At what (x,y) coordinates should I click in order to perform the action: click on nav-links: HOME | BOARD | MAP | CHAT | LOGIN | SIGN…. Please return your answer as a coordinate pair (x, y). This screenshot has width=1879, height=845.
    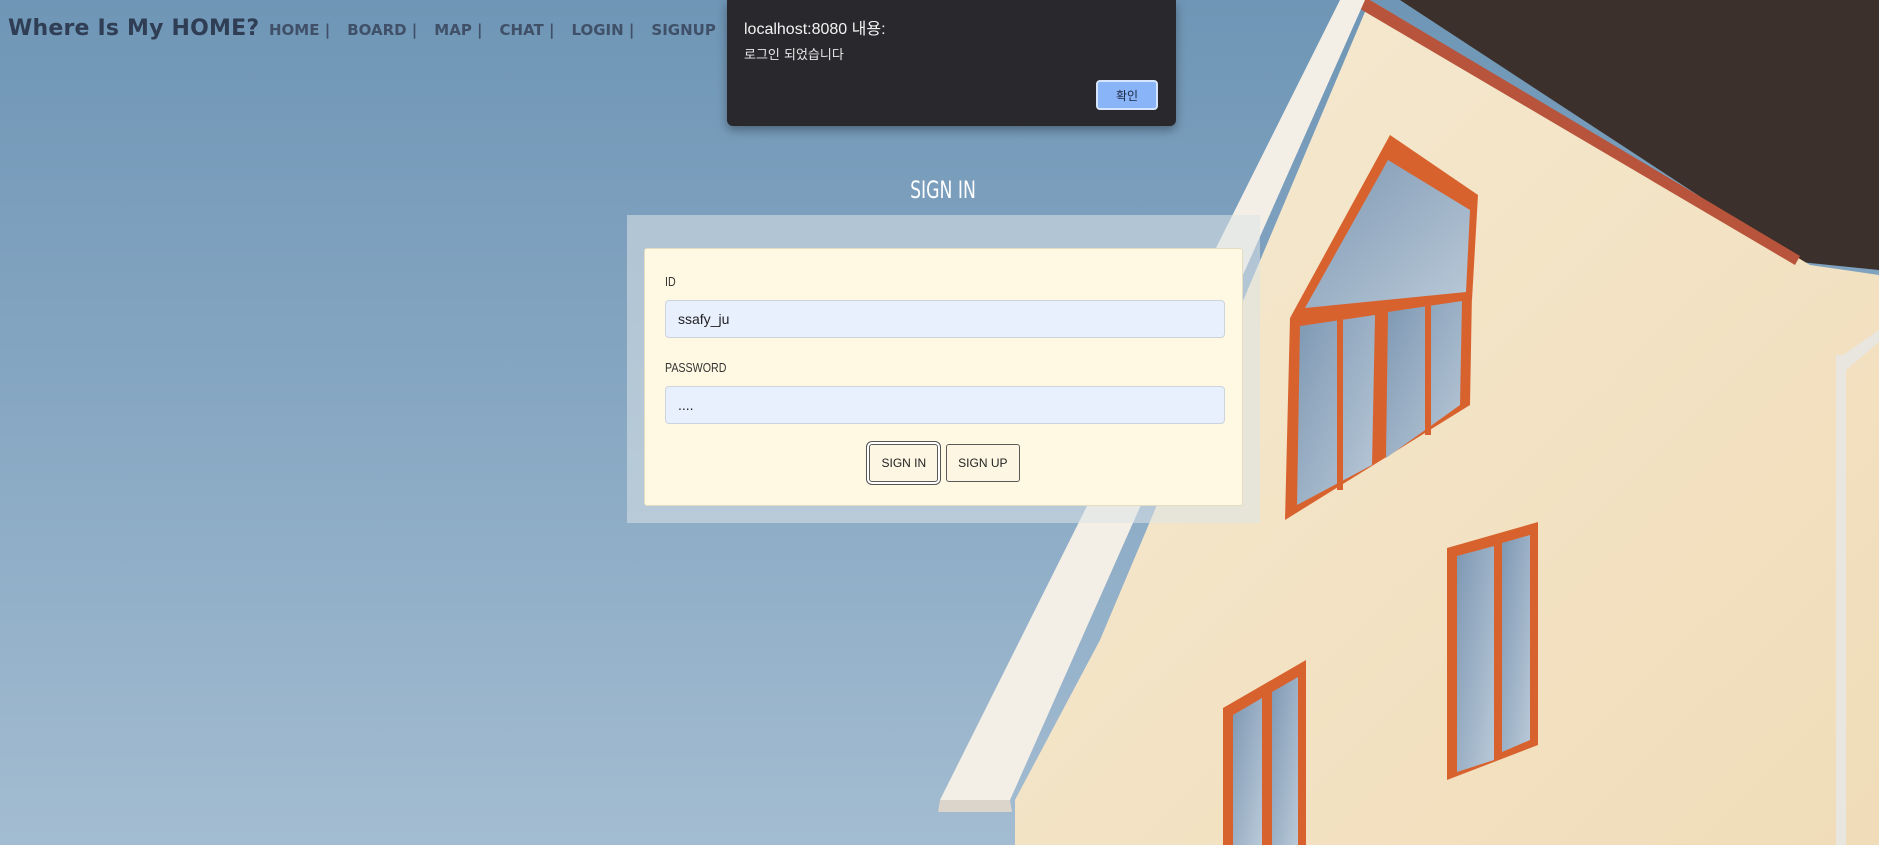
    Looking at the image, I should click on (501, 30).